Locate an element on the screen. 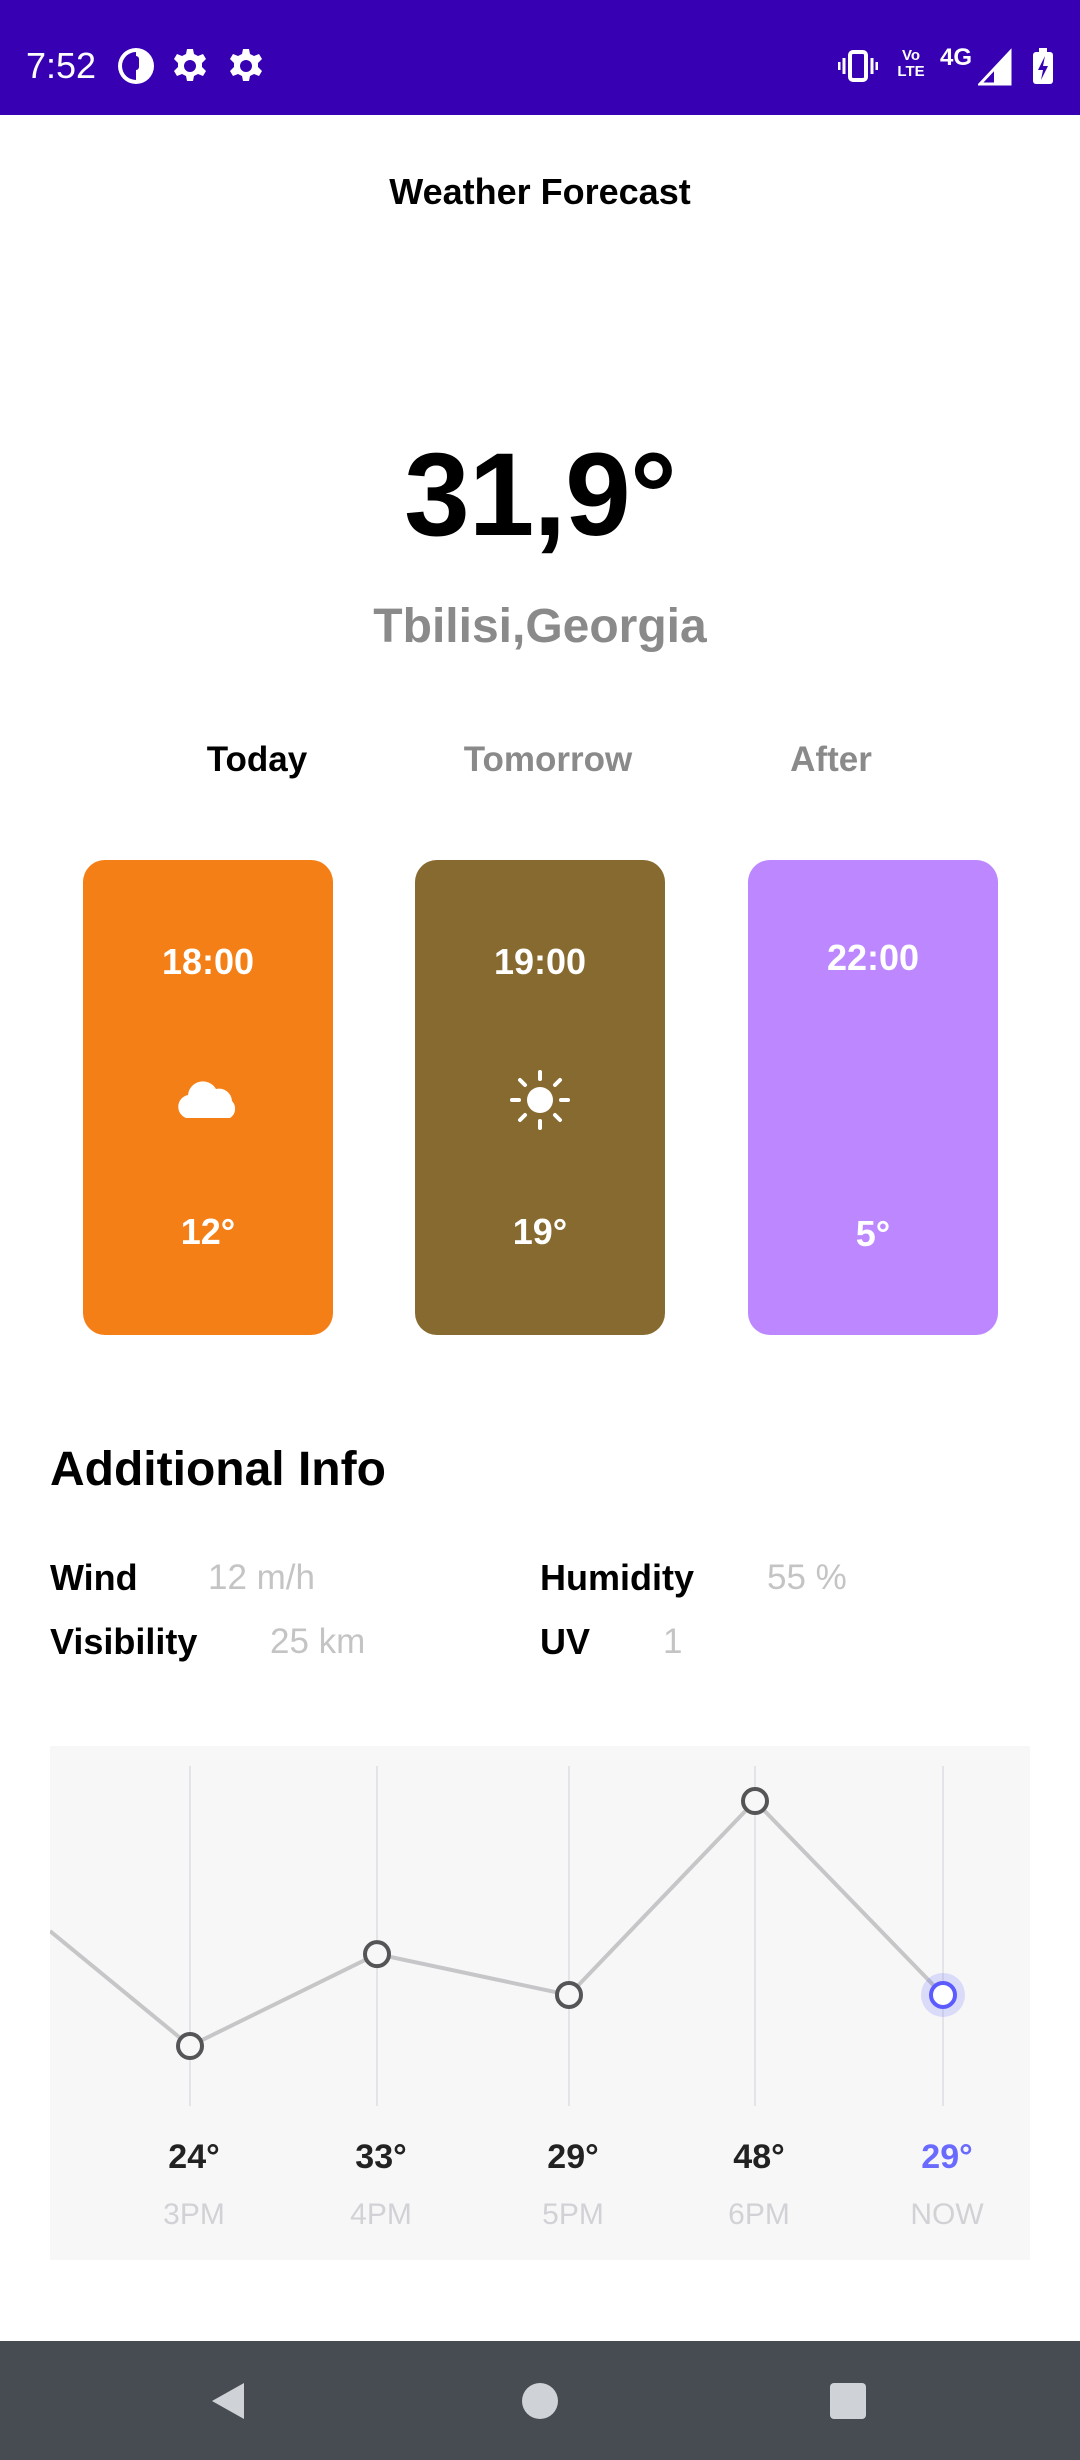 Image resolution: width=1080 pixels, height=2460 pixels. tab-tomorrow: Tomorrow is located at coordinates (548, 760).